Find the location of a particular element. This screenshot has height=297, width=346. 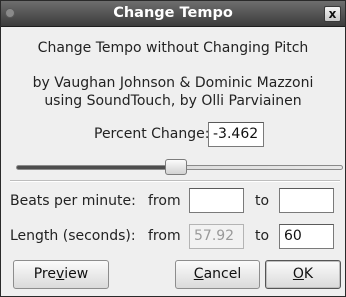

tempo-slider-thumb is located at coordinates (176, 167).